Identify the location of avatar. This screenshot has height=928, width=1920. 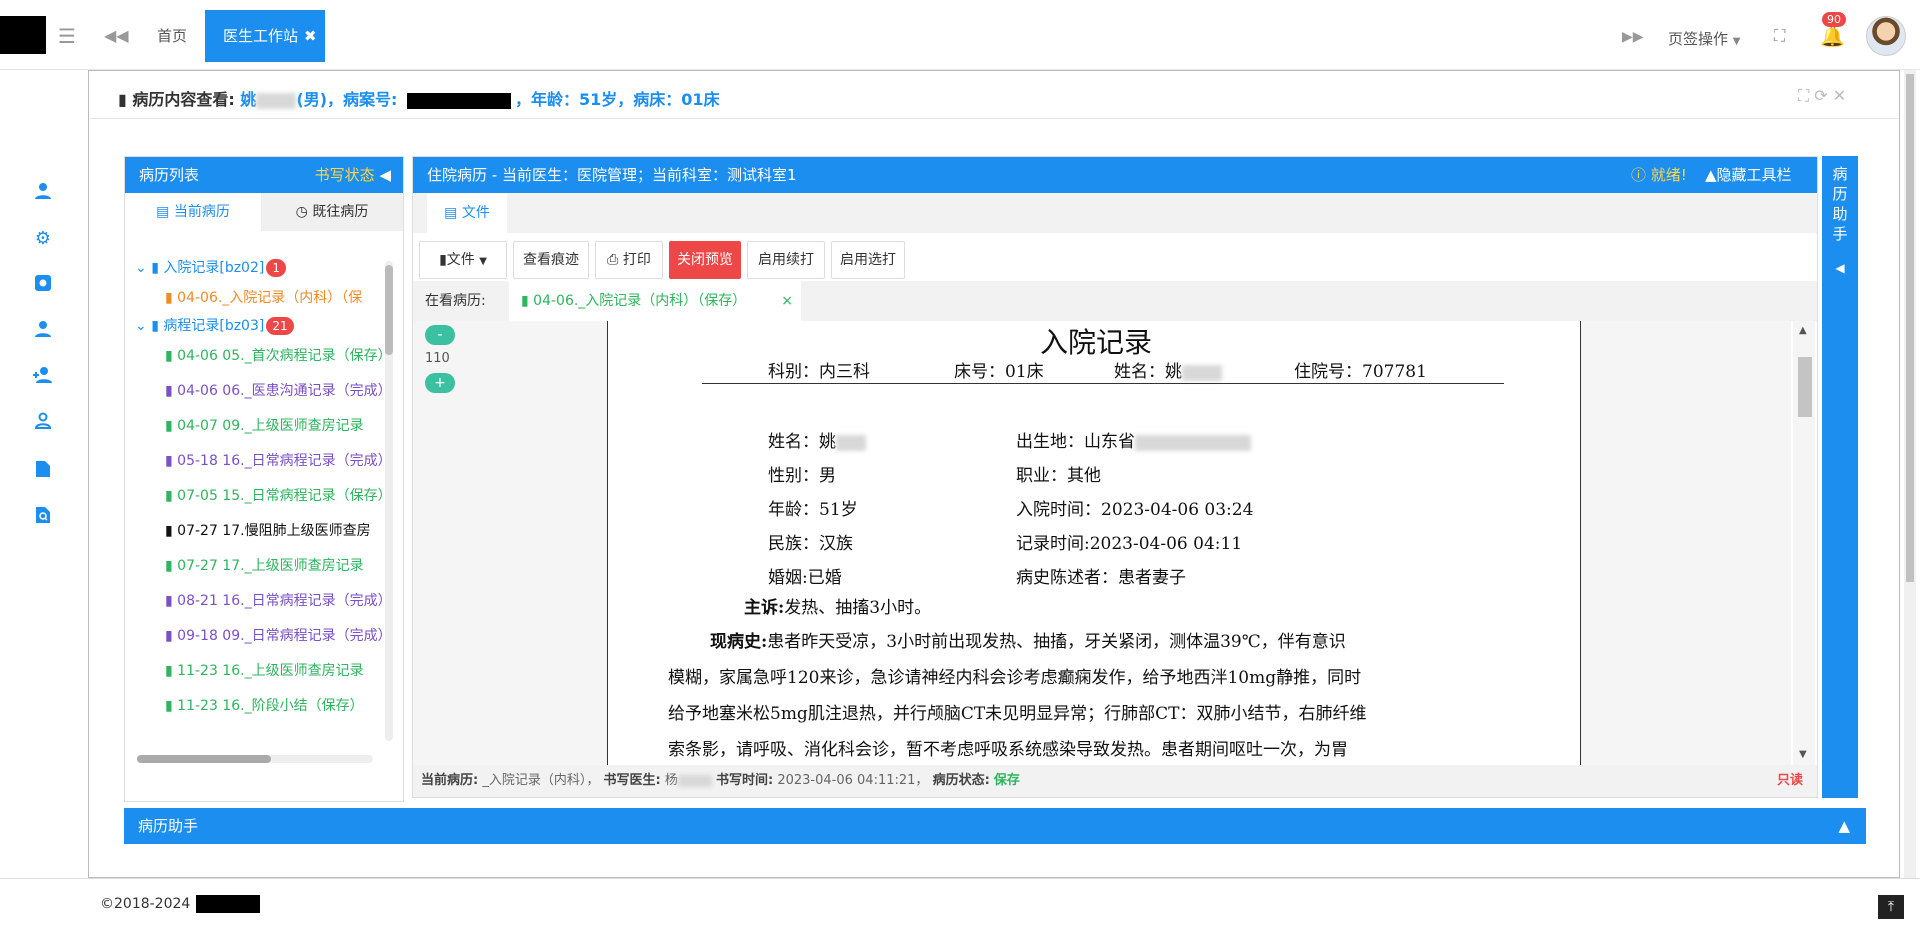
(1886, 36).